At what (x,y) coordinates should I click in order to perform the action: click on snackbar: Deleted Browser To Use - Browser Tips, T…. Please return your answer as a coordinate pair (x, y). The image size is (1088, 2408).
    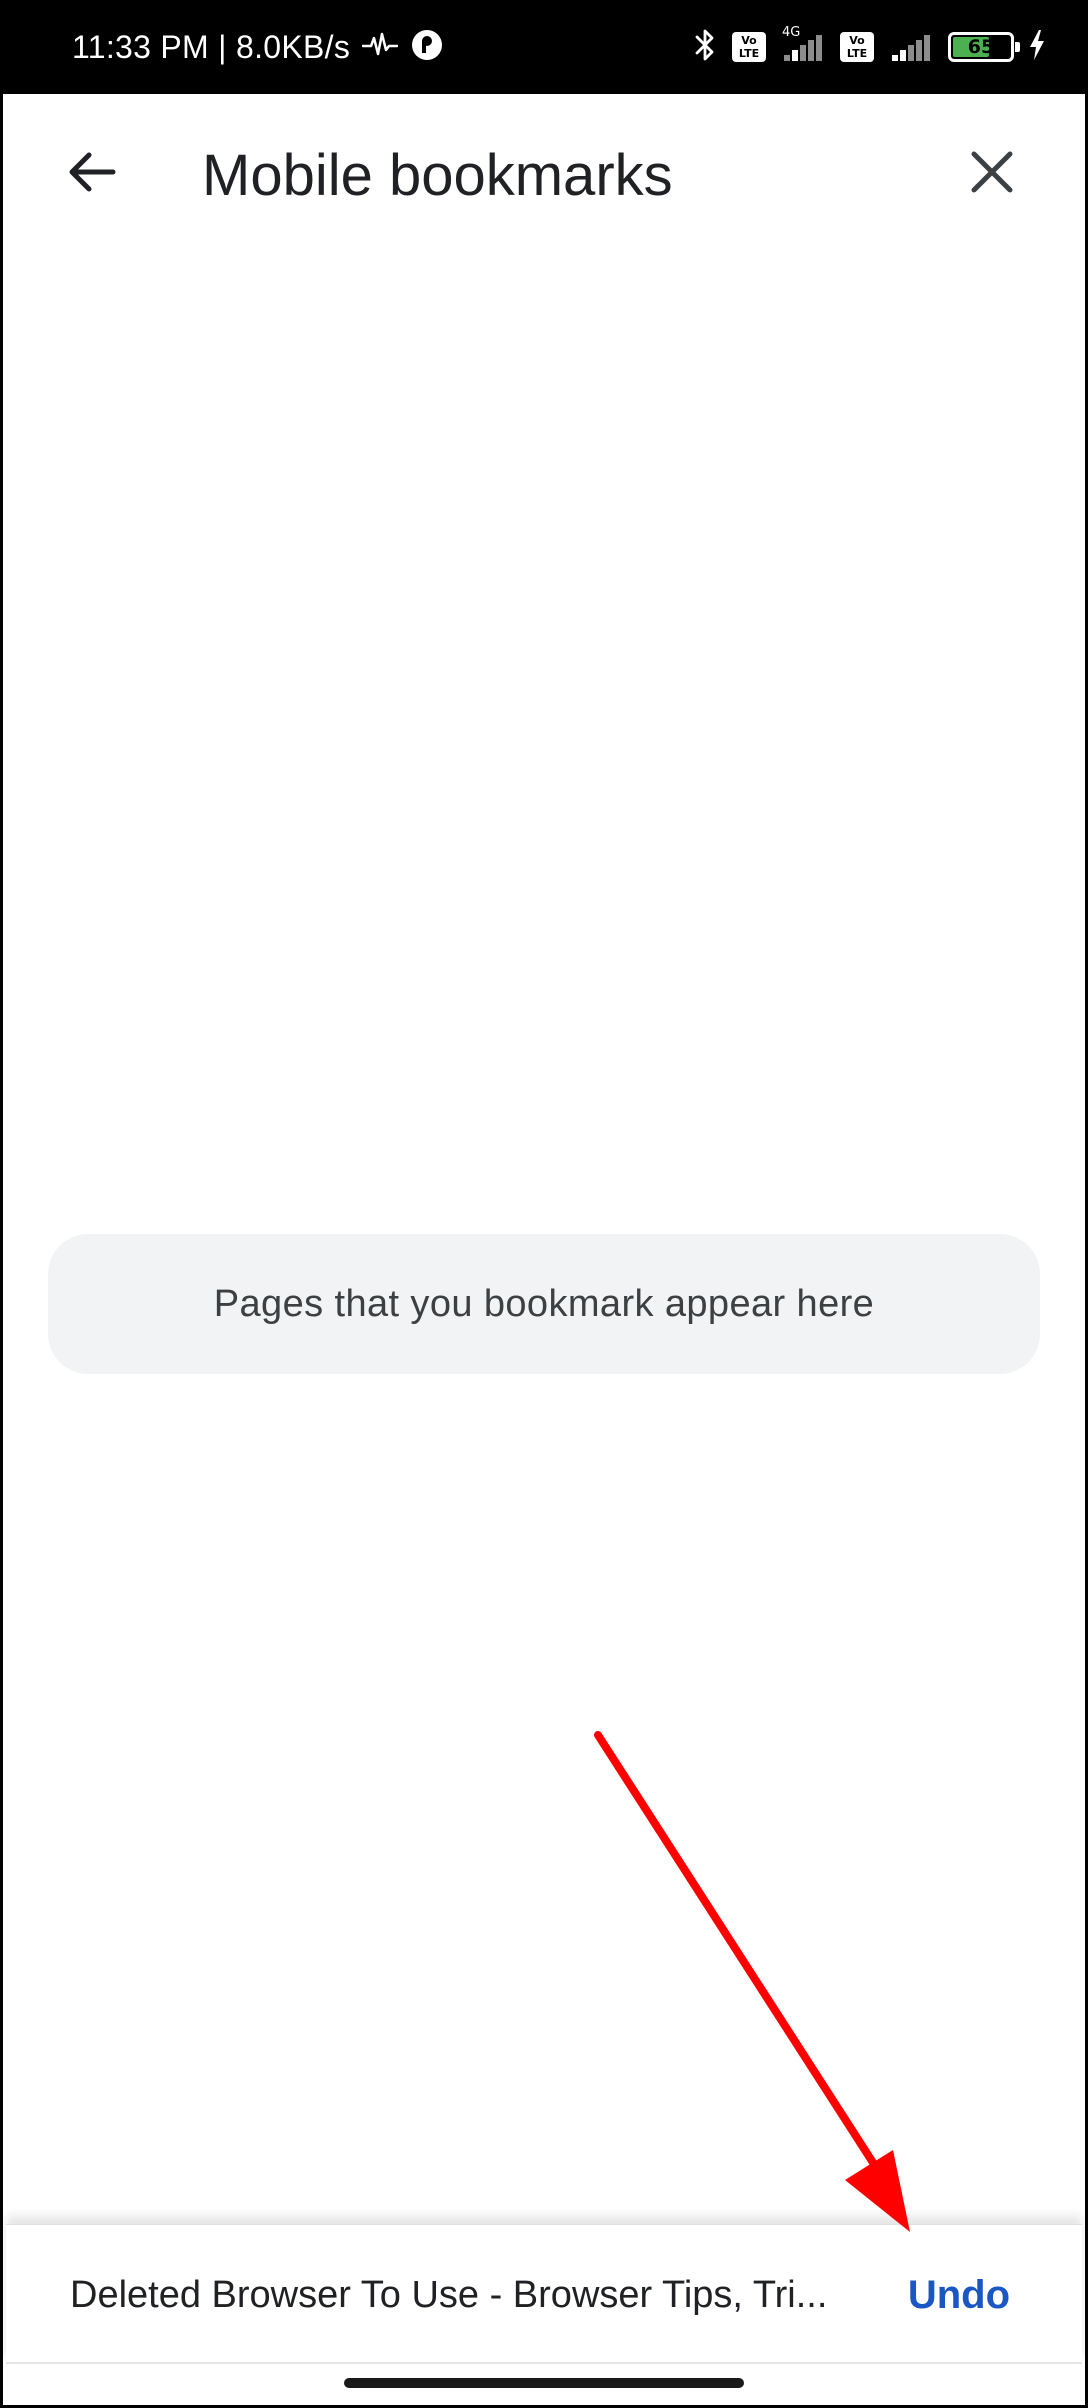
    Looking at the image, I should click on (544, 2294).